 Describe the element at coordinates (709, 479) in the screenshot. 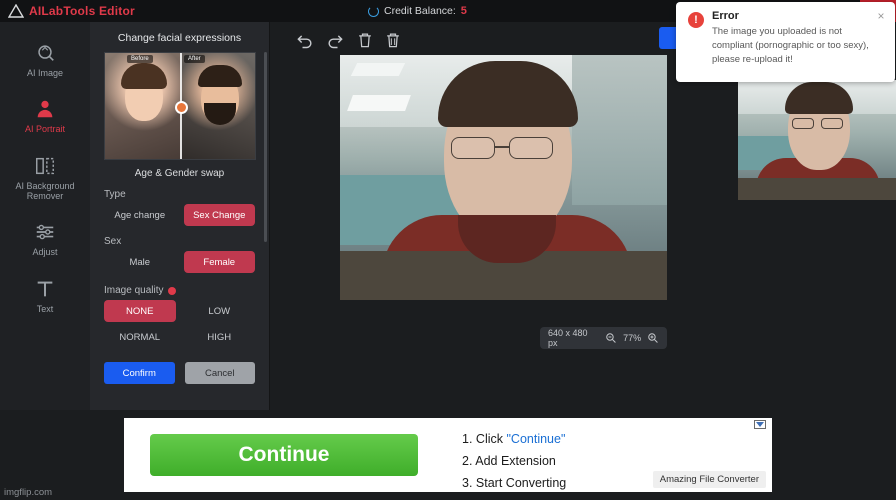

I see `ad-brand-label: Amazing File Converter` at that location.